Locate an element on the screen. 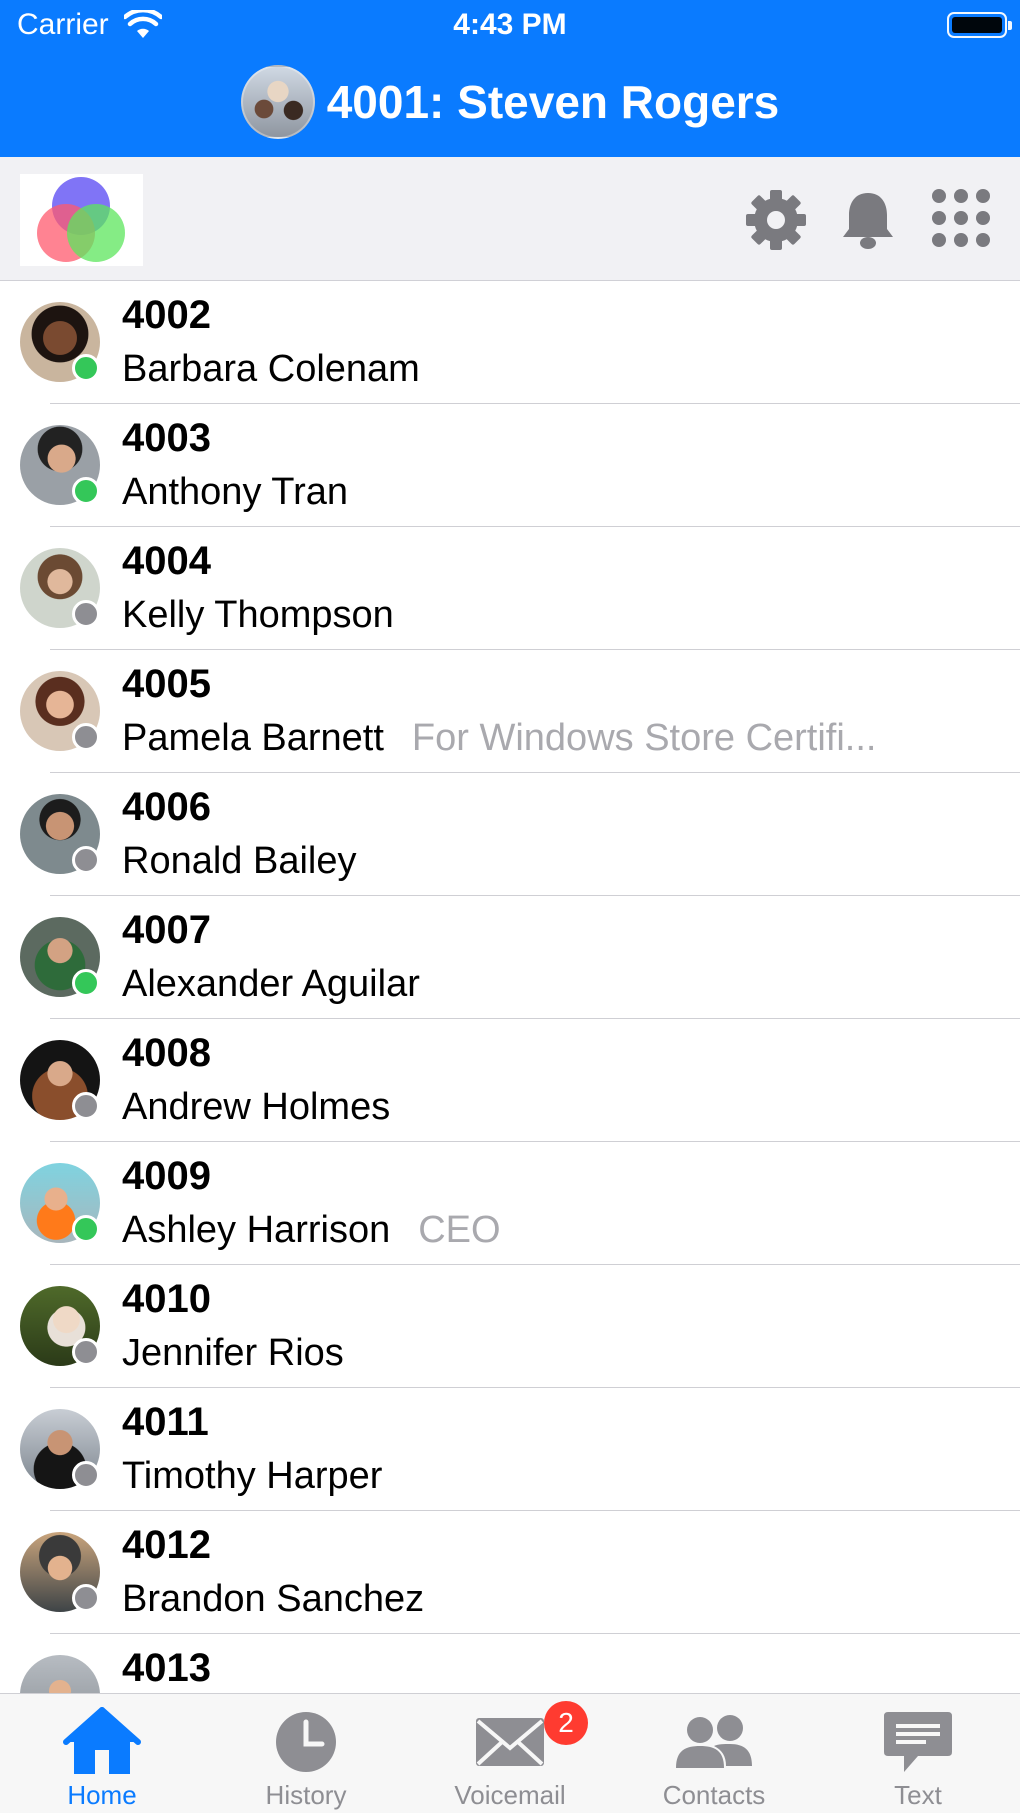  extension-number: 4004 is located at coordinates (166, 561).